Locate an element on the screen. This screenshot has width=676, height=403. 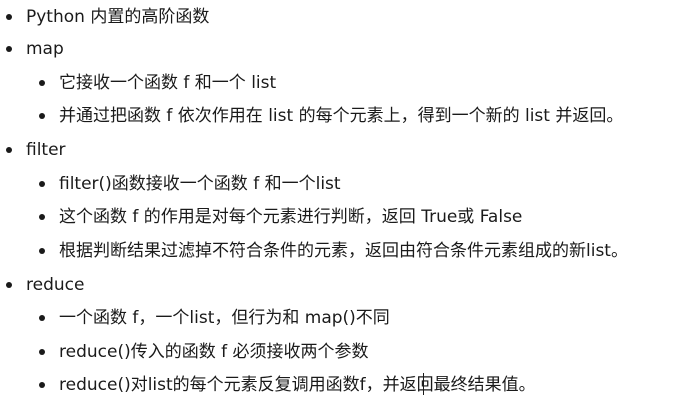
outline-item-text: 一个函数 f，一个list，但行为和 map()不同 is located at coordinates (224, 318).